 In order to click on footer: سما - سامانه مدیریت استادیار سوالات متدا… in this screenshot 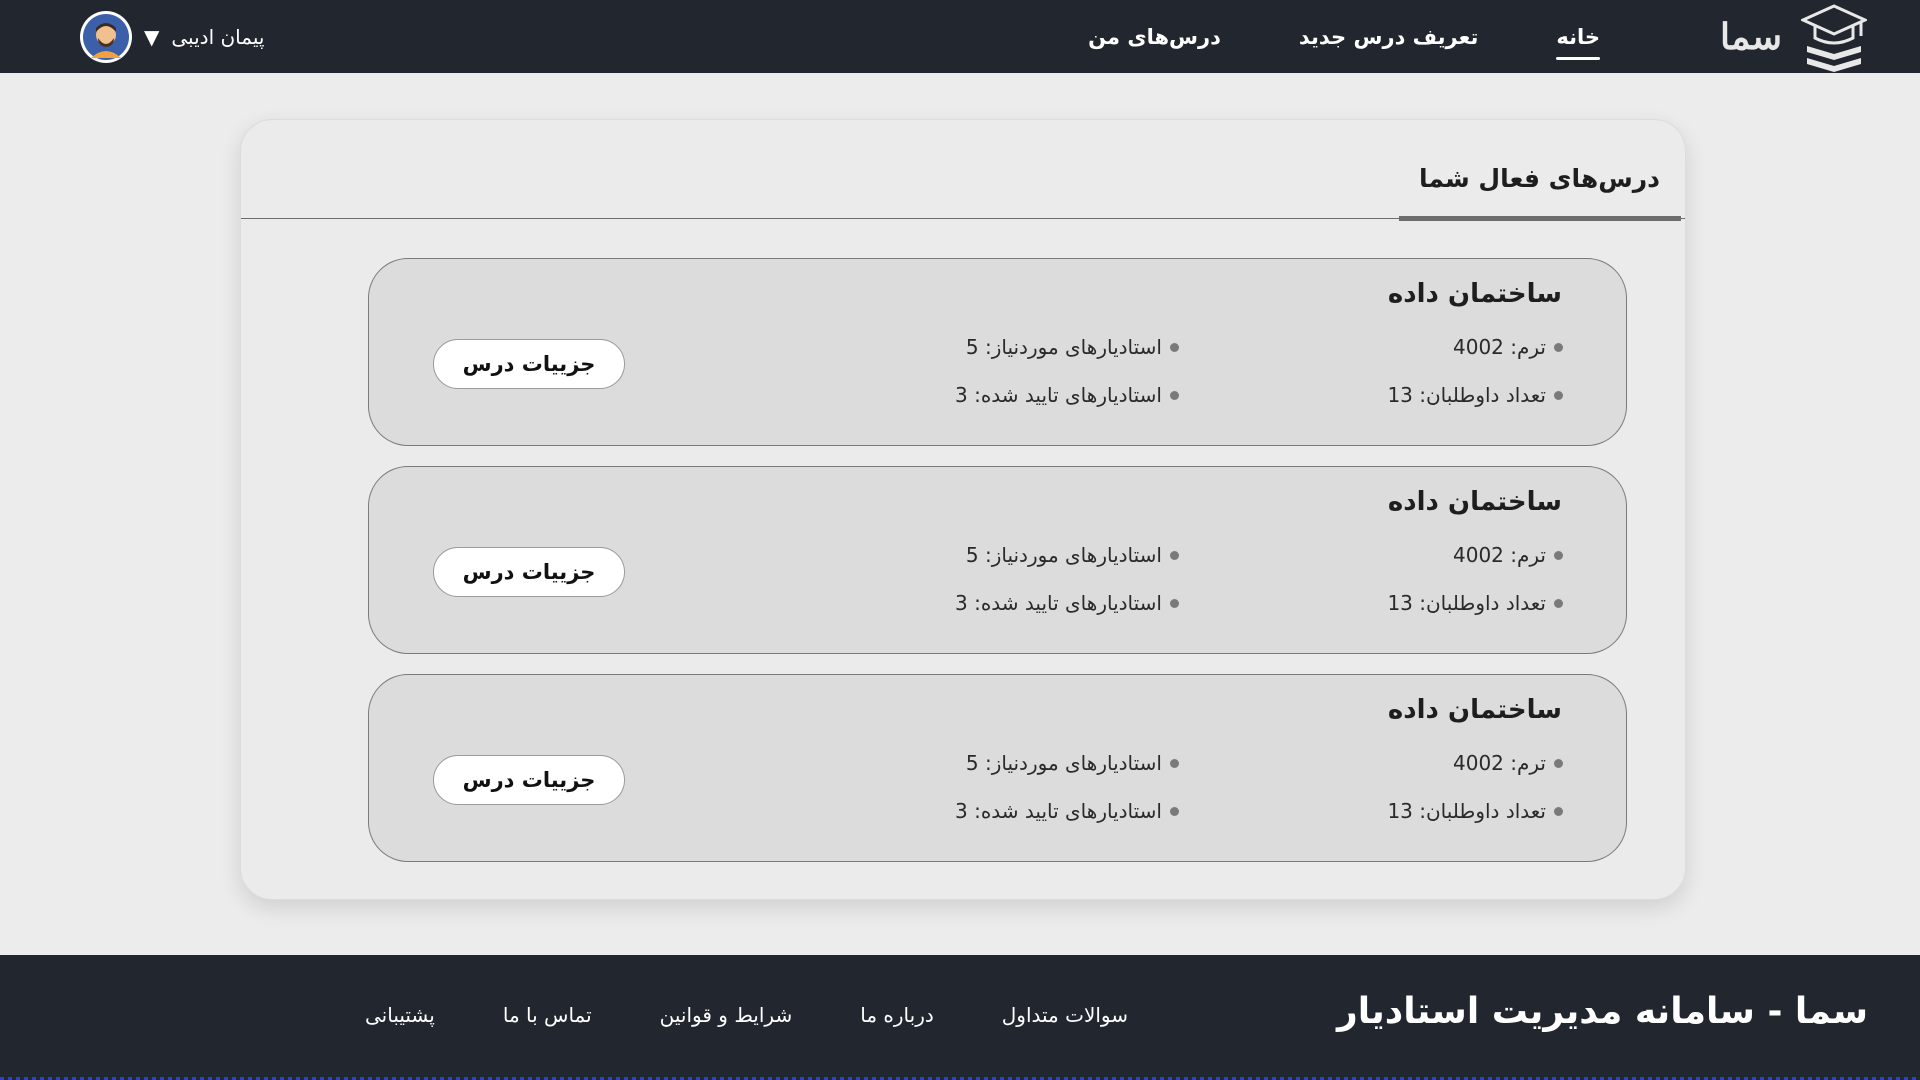, I will do `click(960, 1017)`.